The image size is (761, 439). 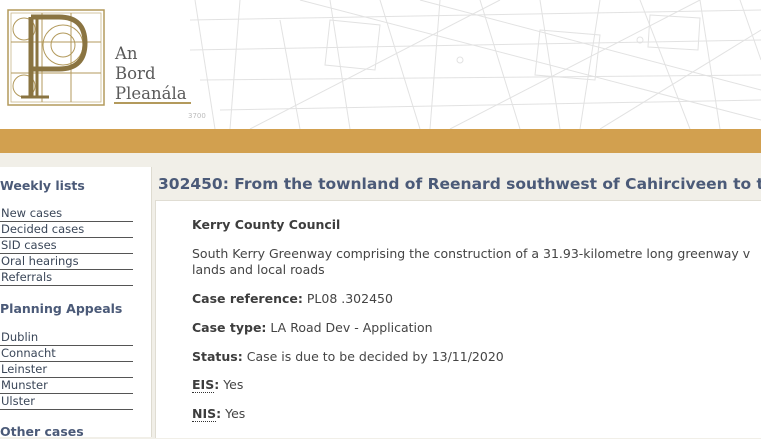 What do you see at coordinates (204, 414) in the screenshot?
I see `nis-abbreviation: NIS` at bounding box center [204, 414].